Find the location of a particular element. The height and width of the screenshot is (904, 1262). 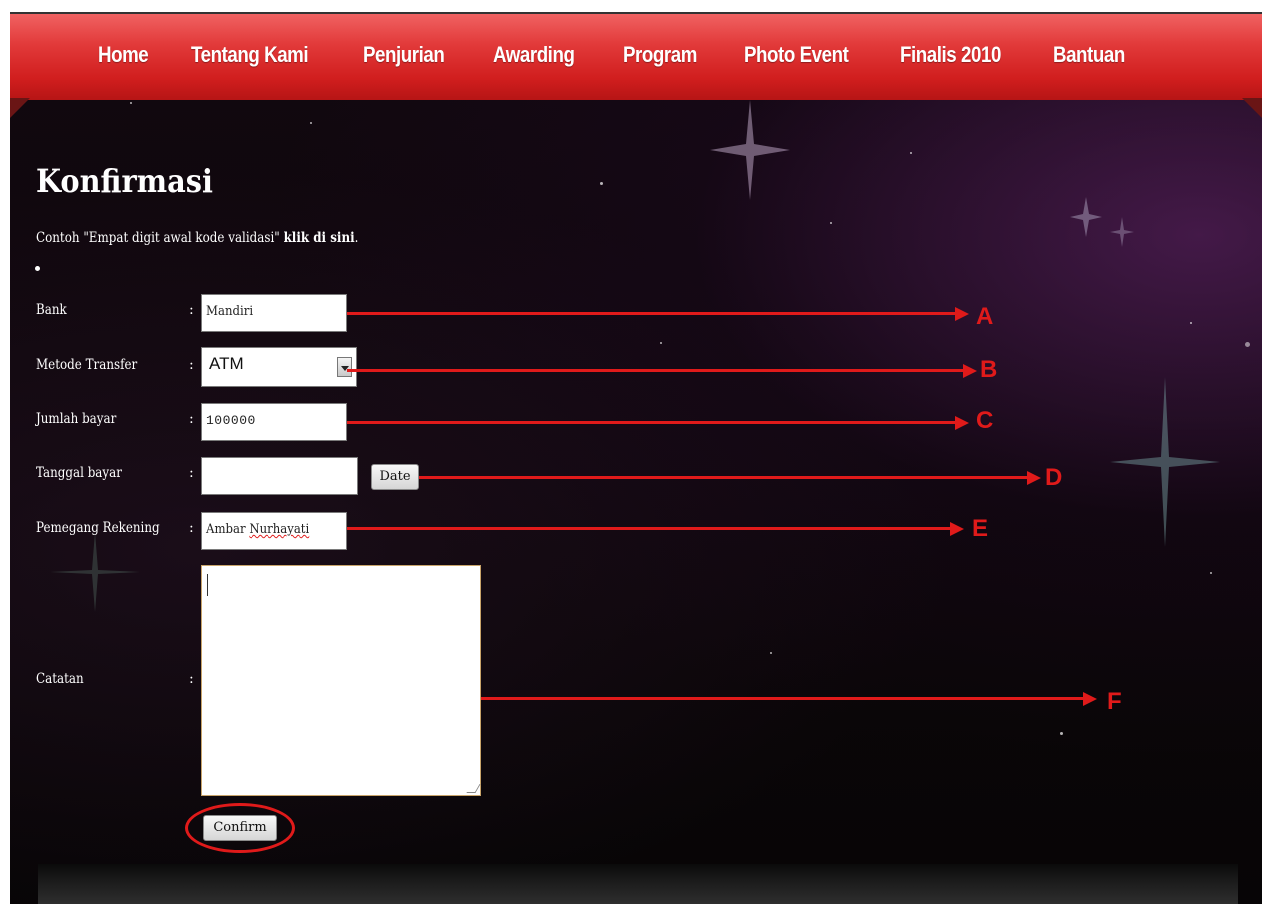

annotation-label-a: A is located at coordinates (985, 316).